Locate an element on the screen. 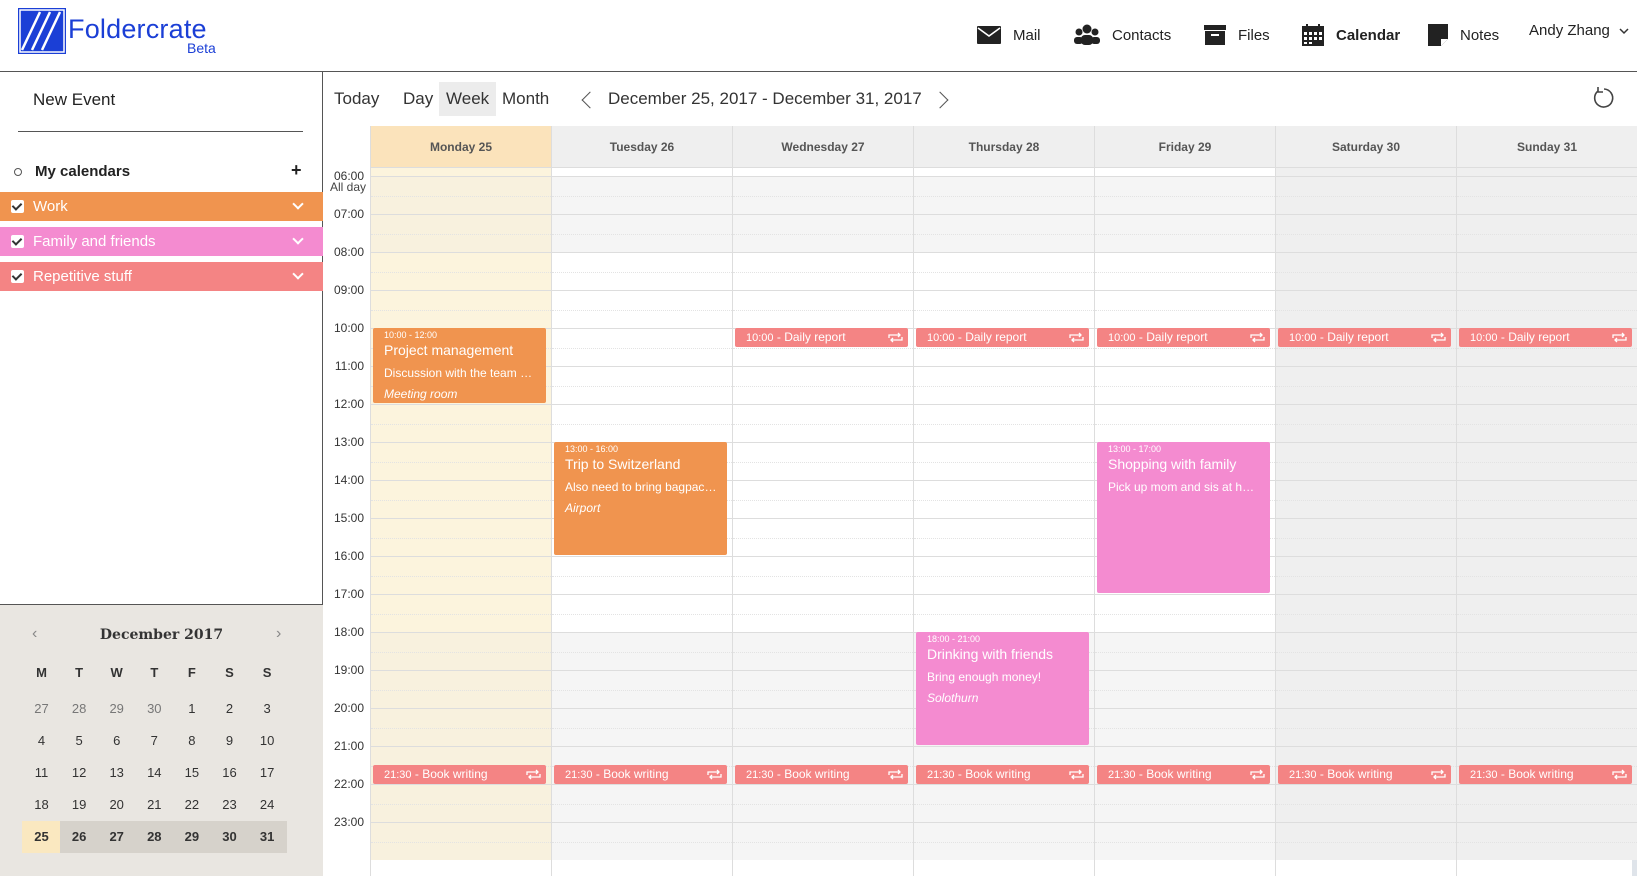  mini-day: 1 is located at coordinates (191, 709).